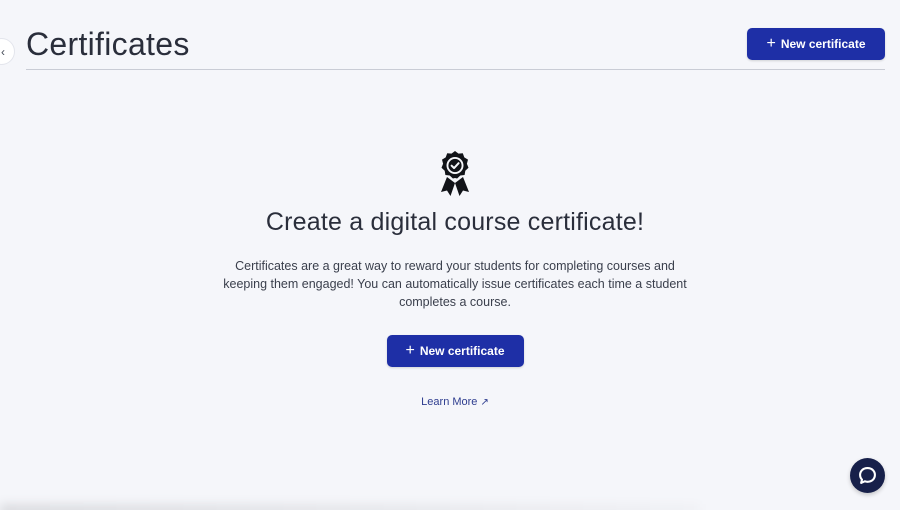 This screenshot has width=900, height=510. What do you see at coordinates (455, 173) in the screenshot?
I see `award-ribbon-icon` at bounding box center [455, 173].